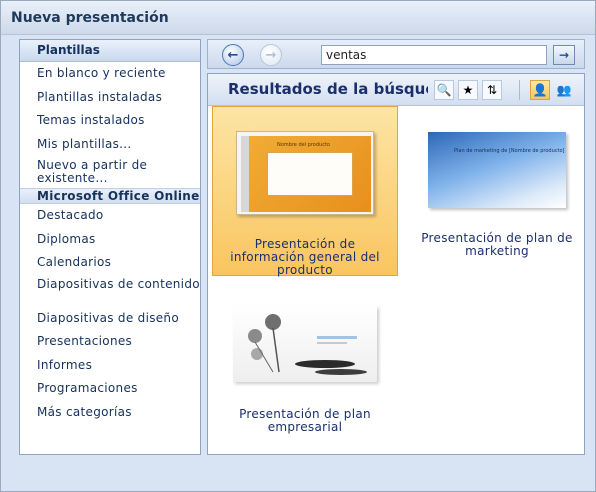  What do you see at coordinates (298, 18) in the screenshot?
I see `title-bar: Nueva presentación` at bounding box center [298, 18].